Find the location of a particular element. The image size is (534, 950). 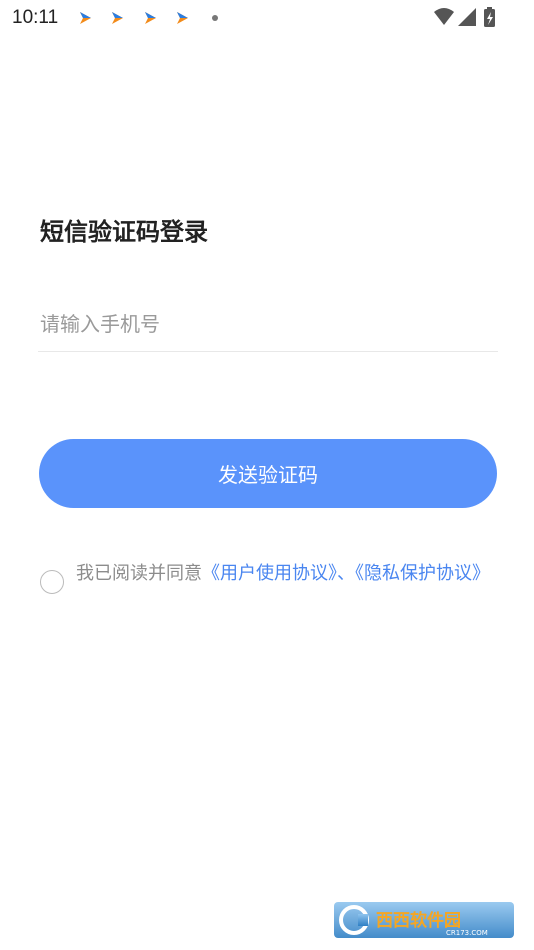

watermark-brand: 西西软件园 is located at coordinates (418, 920).